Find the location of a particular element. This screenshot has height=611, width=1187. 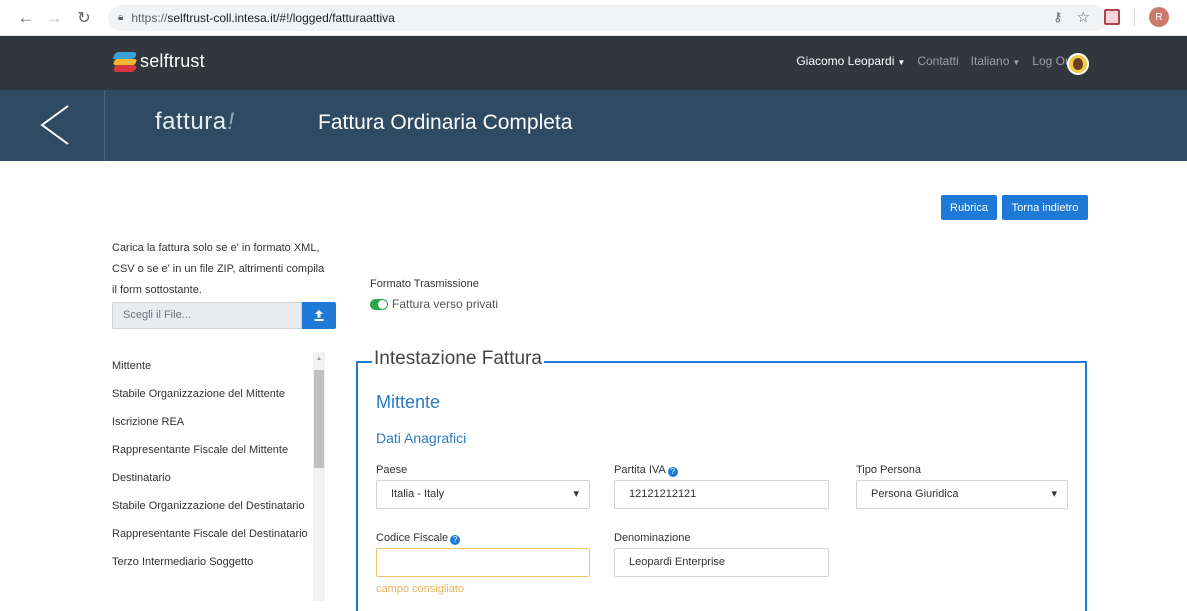

lock-icon: 🔒︎ is located at coordinates (121, 17).